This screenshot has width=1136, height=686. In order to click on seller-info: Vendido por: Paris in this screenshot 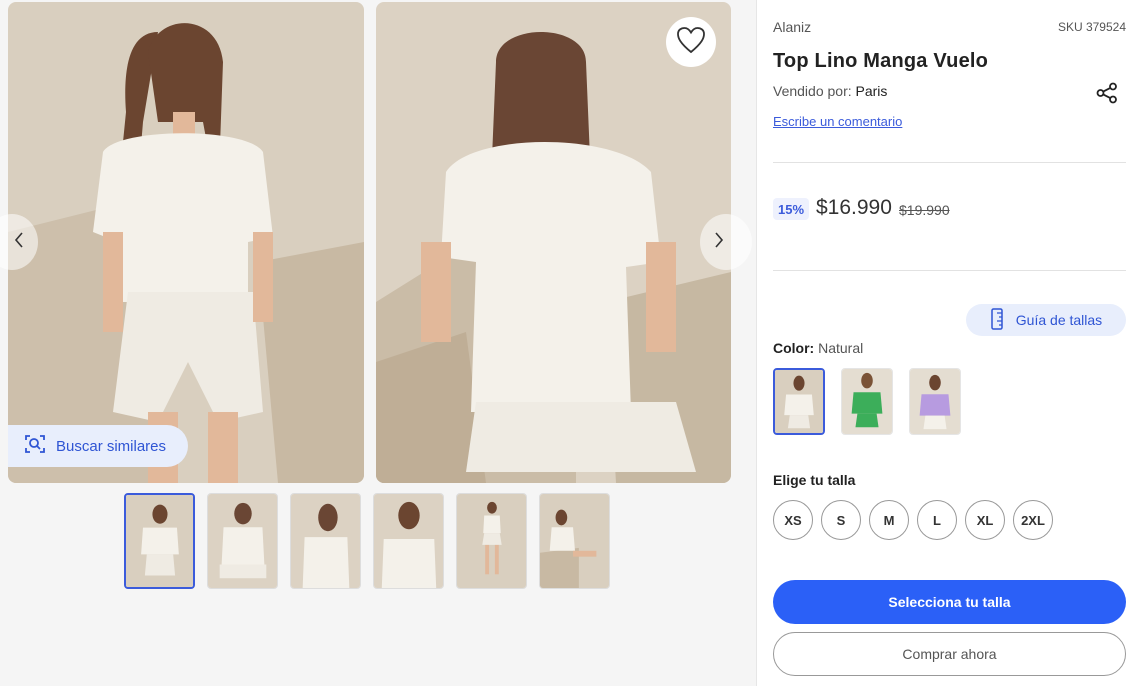, I will do `click(830, 91)`.